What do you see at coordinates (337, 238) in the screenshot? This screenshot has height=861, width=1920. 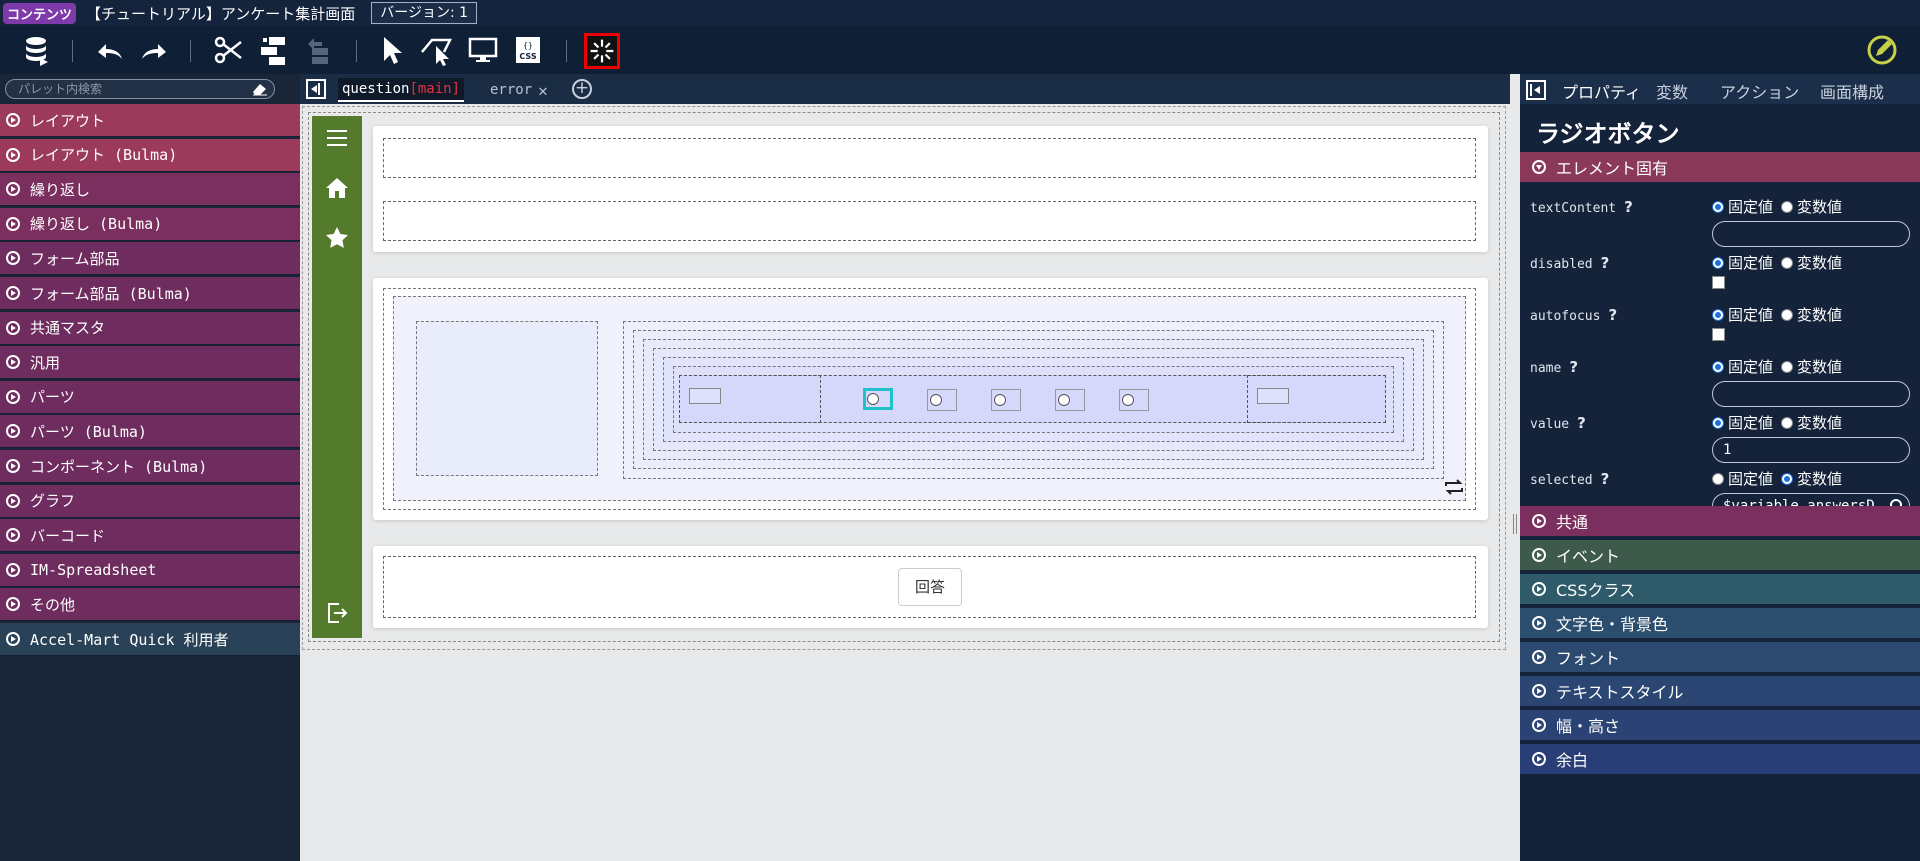 I see `star-icon` at bounding box center [337, 238].